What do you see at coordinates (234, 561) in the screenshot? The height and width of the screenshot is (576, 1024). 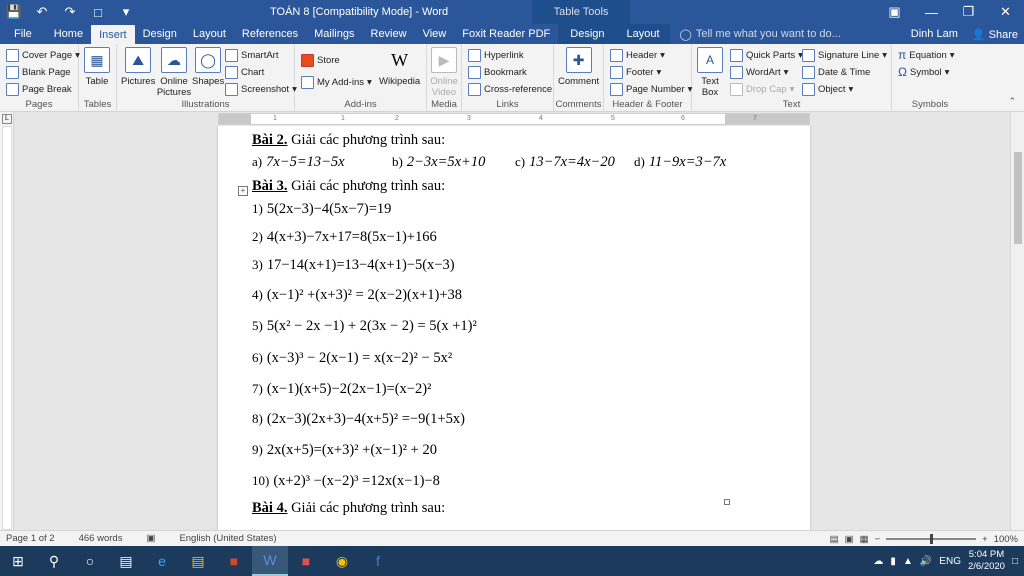 I see `powerpoint-icon: ■` at bounding box center [234, 561].